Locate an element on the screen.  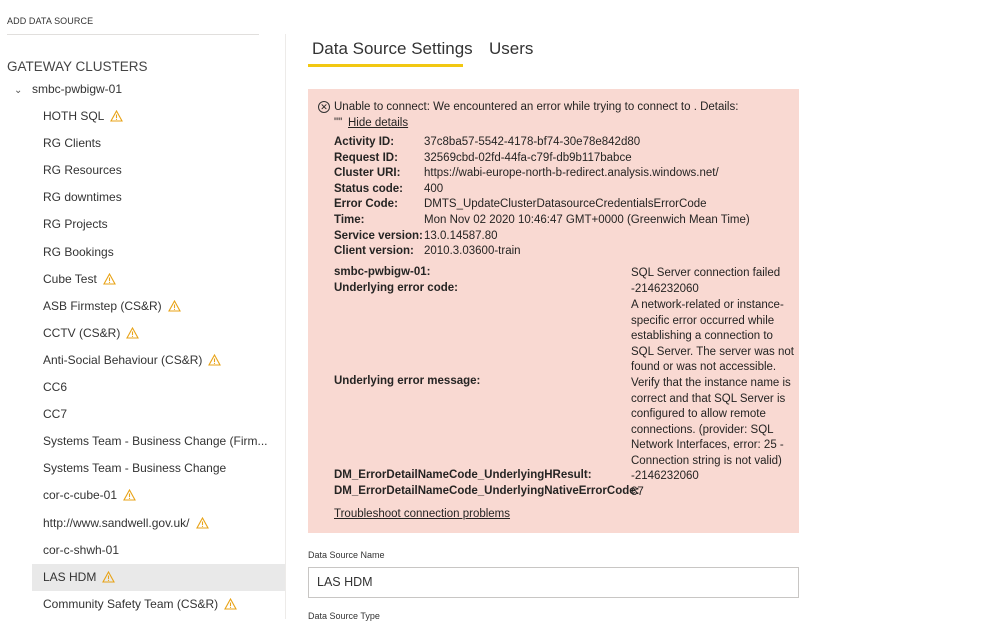
error-circle-icon: ✕ is located at coordinates (324, 107).